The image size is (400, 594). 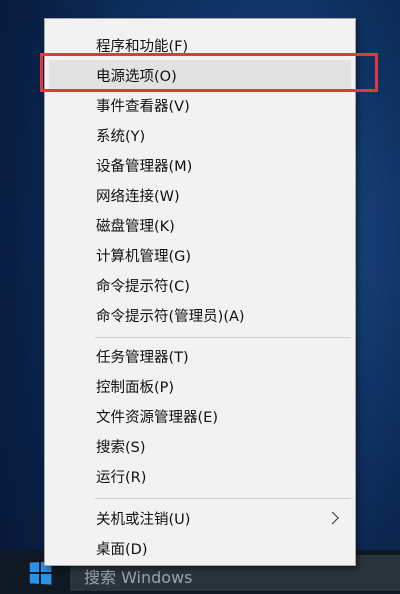 What do you see at coordinates (332, 518) in the screenshot?
I see `chevron-right-icon` at bounding box center [332, 518].